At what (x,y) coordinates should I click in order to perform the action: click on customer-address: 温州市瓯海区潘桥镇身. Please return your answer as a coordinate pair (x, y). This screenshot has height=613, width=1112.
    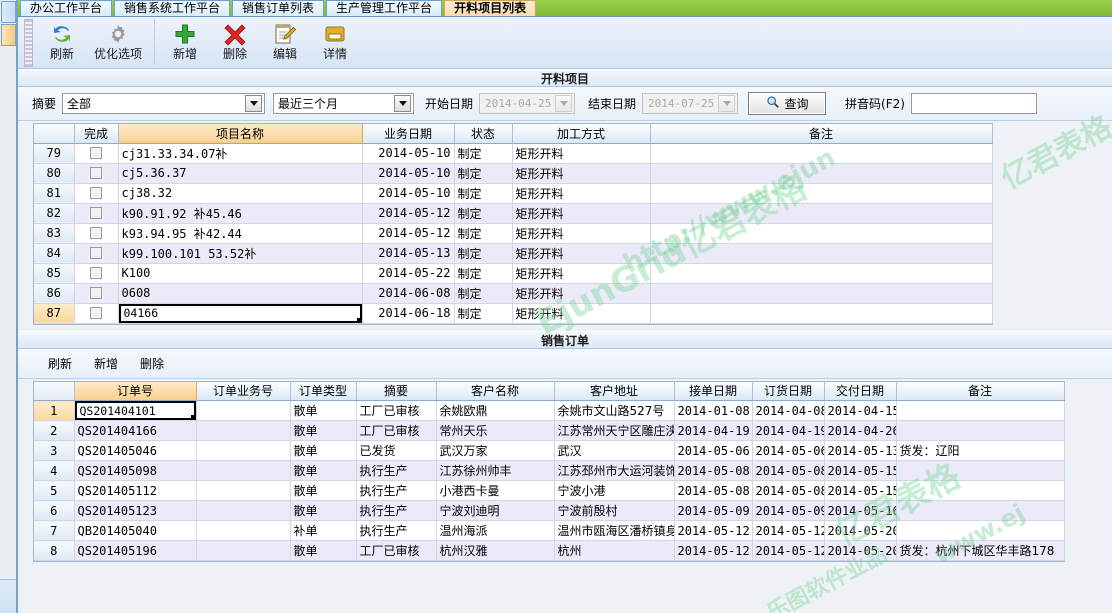
    Looking at the image, I should click on (614, 530).